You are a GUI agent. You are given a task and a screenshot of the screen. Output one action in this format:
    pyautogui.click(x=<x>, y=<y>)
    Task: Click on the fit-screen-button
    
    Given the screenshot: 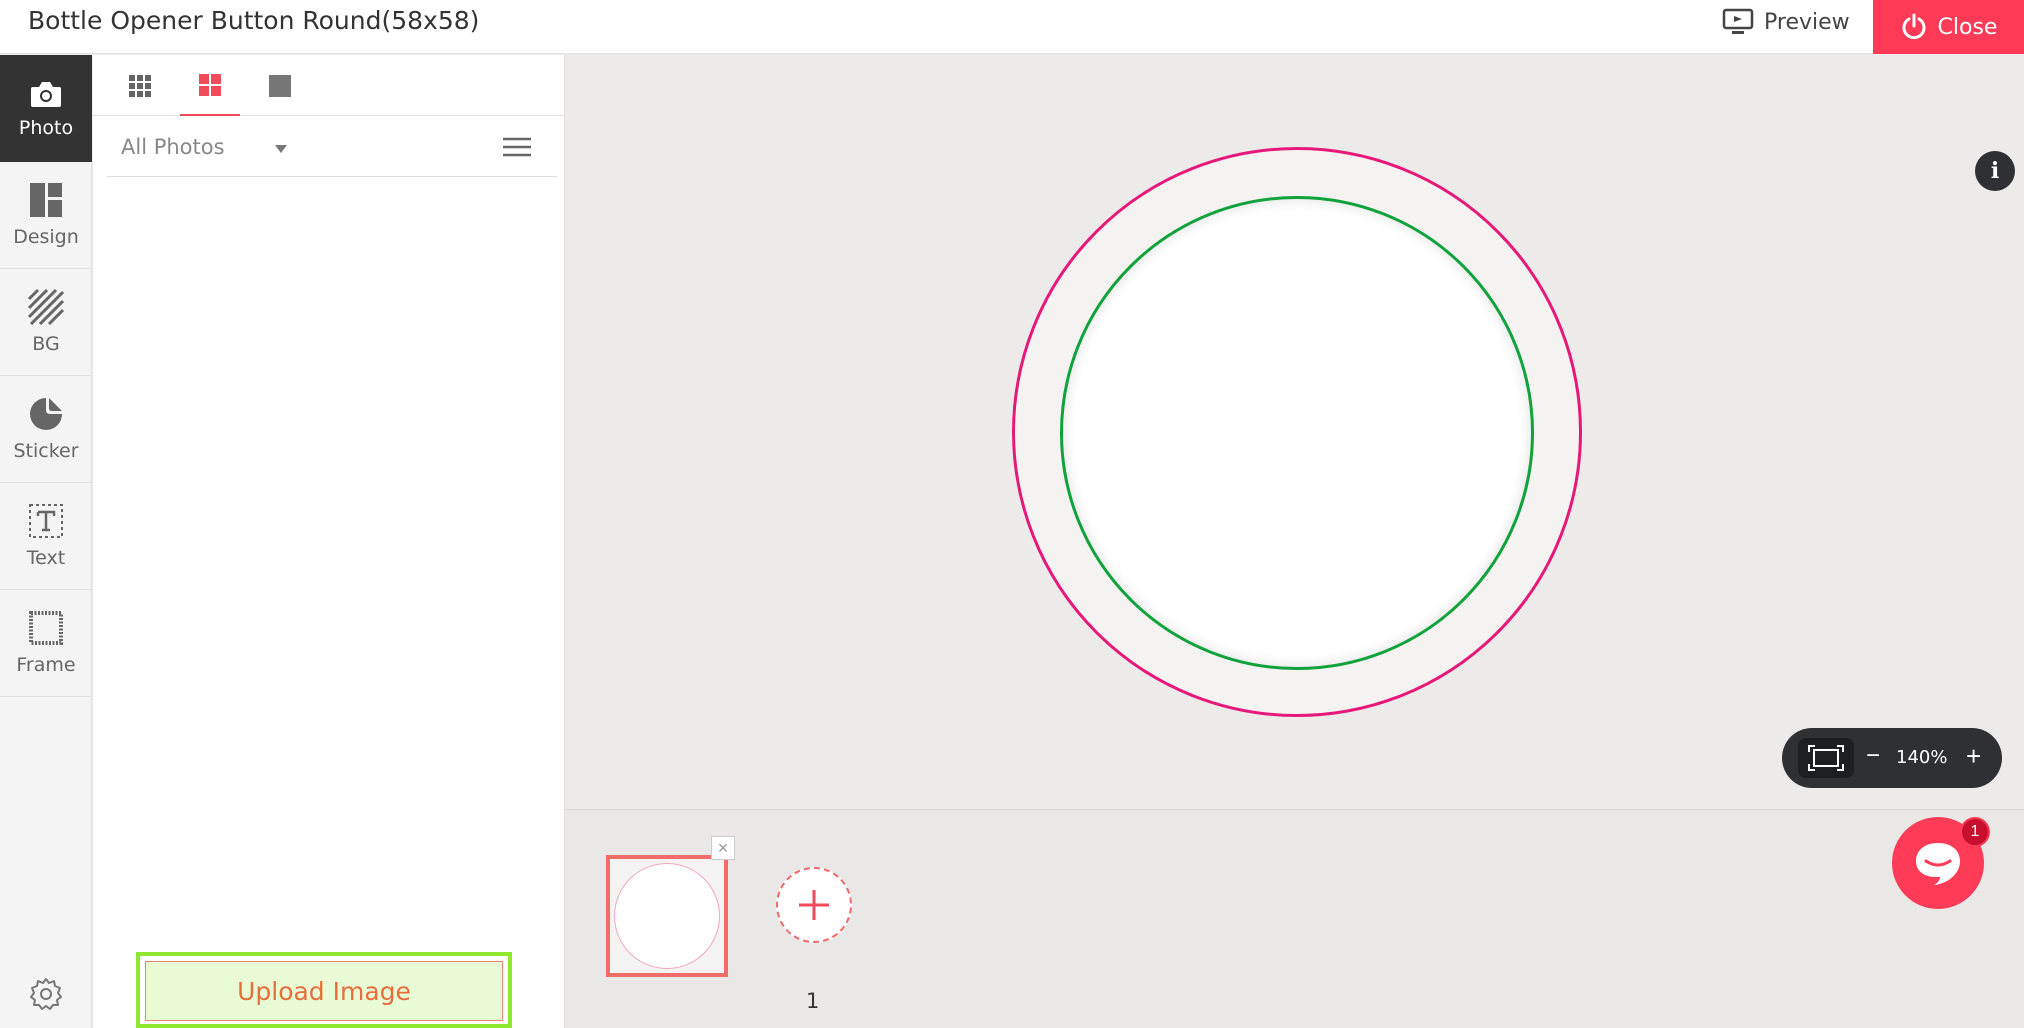 What is the action you would take?
    pyautogui.click(x=1826, y=758)
    